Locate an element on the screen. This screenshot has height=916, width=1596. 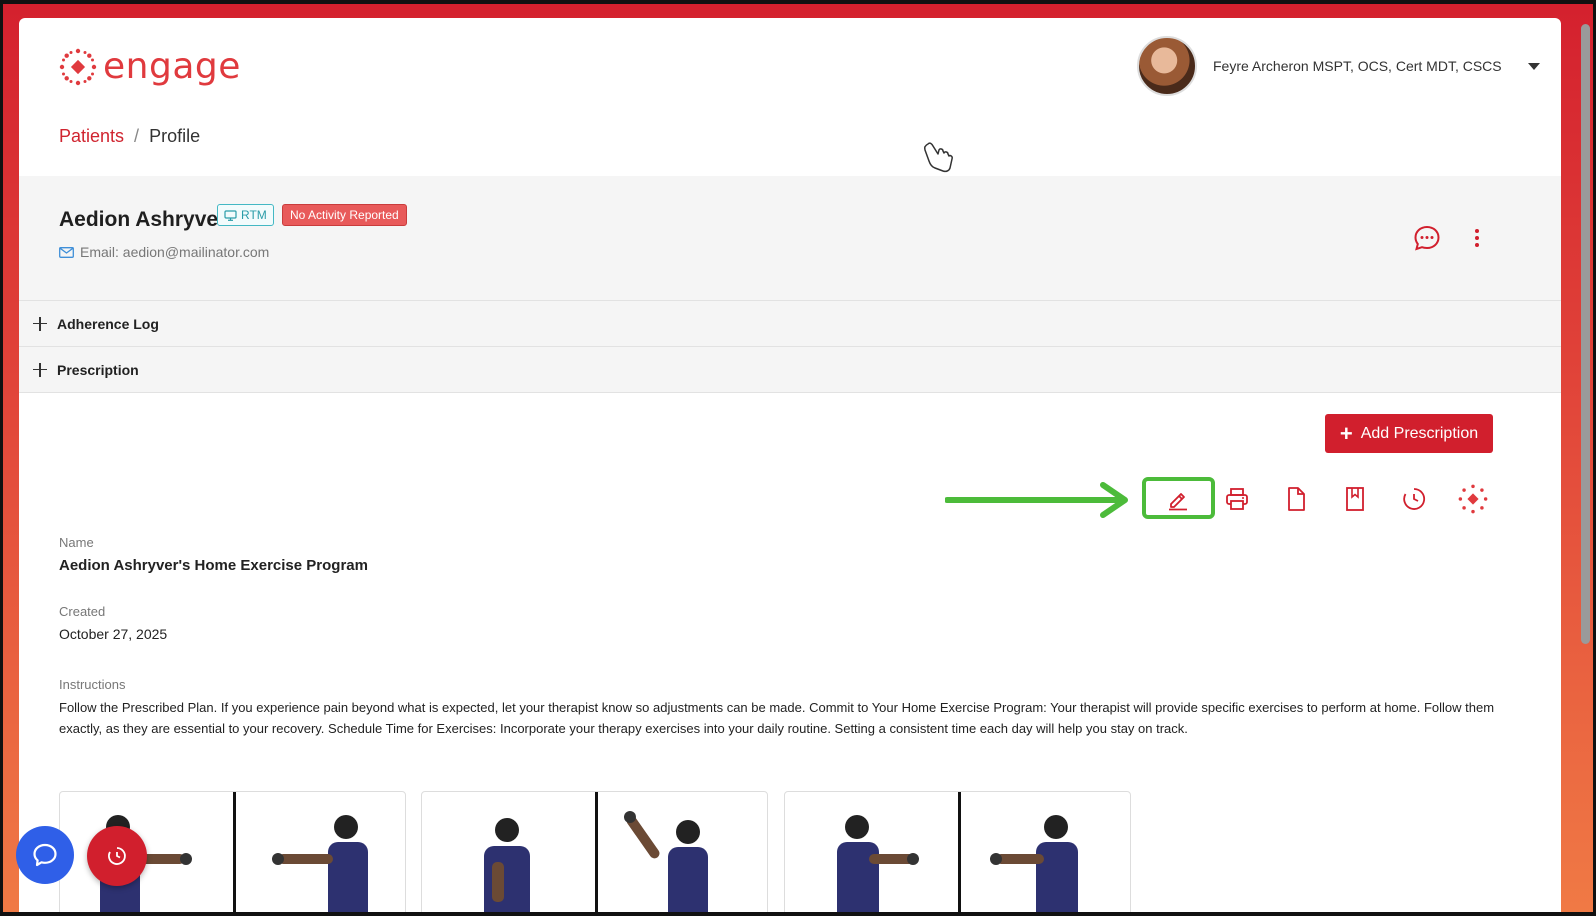
caret-down-icon is located at coordinates (1533, 66).